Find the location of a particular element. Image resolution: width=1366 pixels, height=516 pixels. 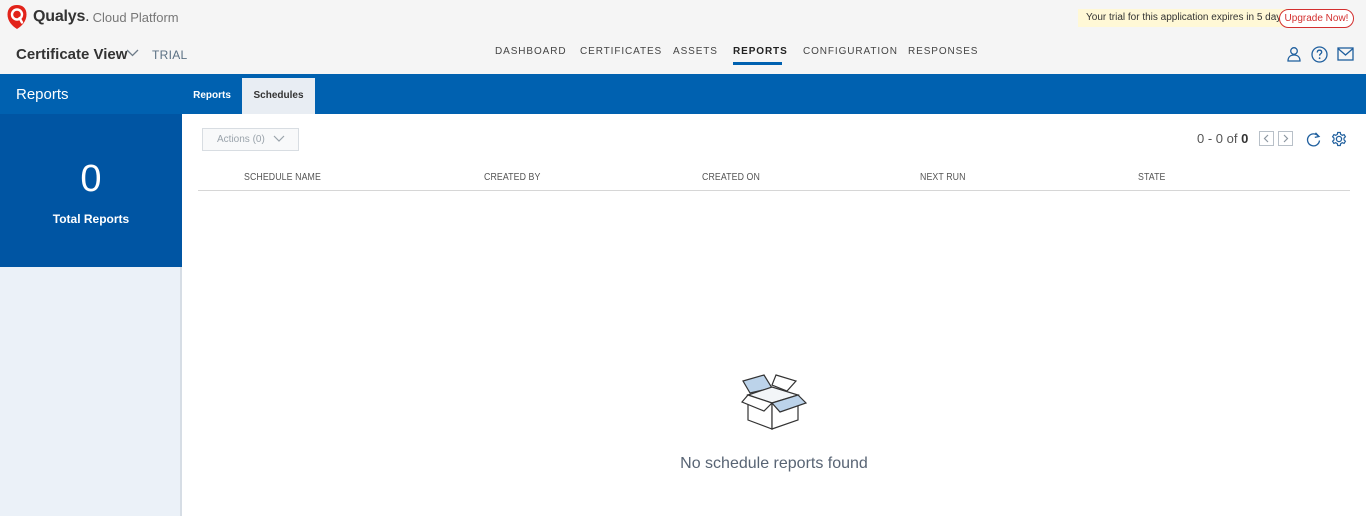

app-title: Certificate View is located at coordinates (71, 54).